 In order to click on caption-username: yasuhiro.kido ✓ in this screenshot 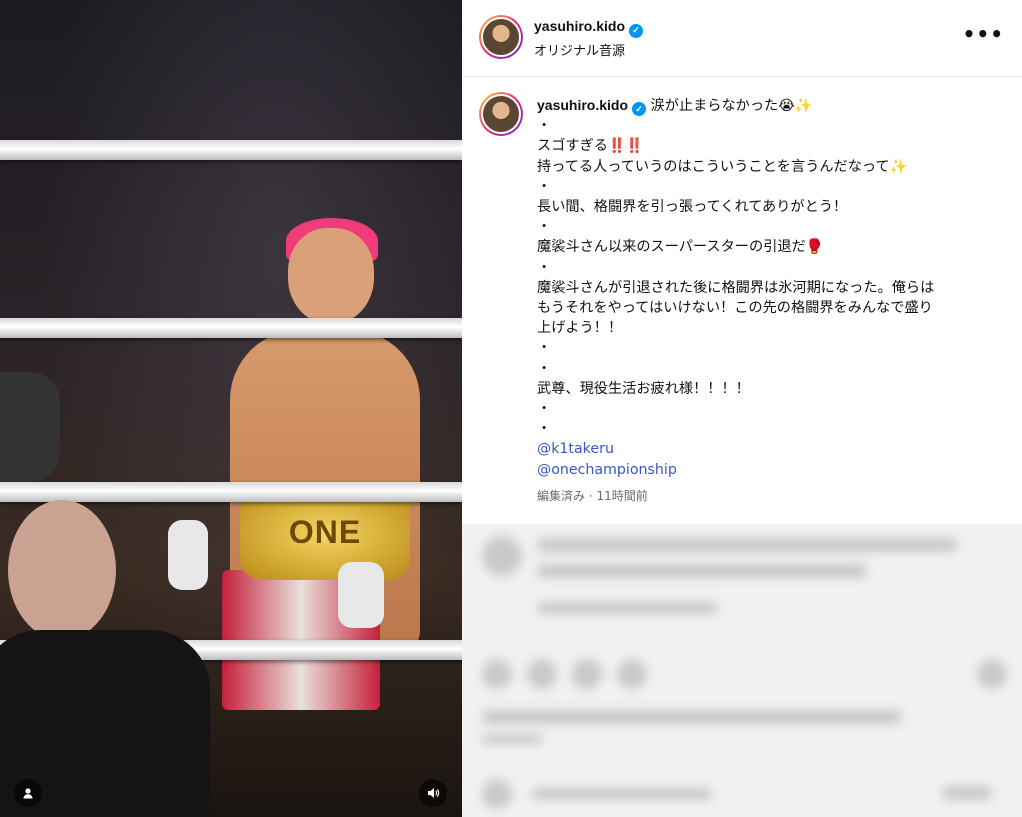, I will do `click(592, 107)`.